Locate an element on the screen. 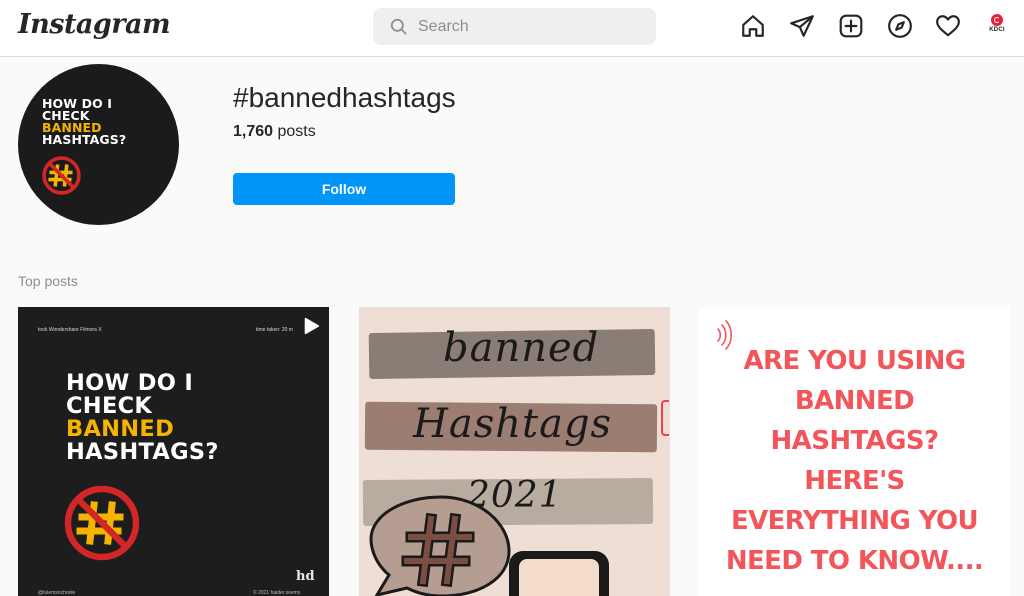 The height and width of the screenshot is (596, 1024). post-headline: HOW DO I CHECK BANNED HASHTAGS? is located at coordinates (142, 418).